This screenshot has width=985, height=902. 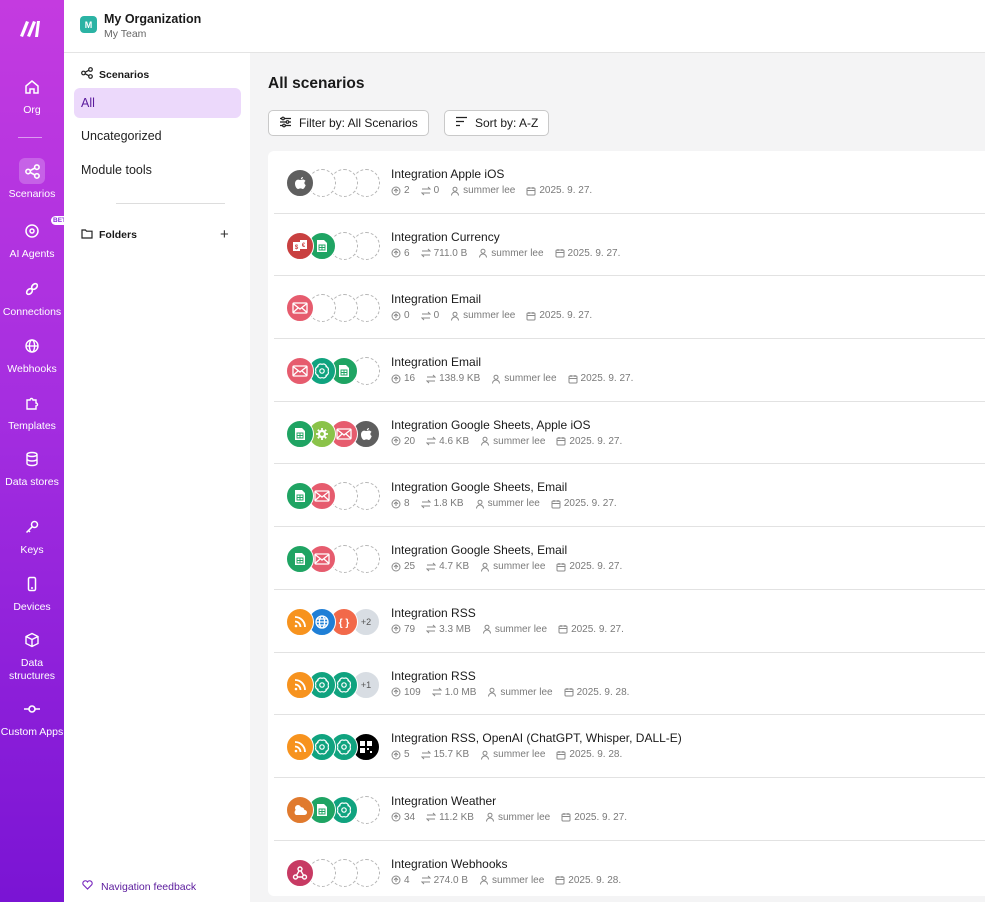 What do you see at coordinates (157, 136) in the screenshot?
I see `sidebar-item-uncategorized: Uncategorized` at bounding box center [157, 136].